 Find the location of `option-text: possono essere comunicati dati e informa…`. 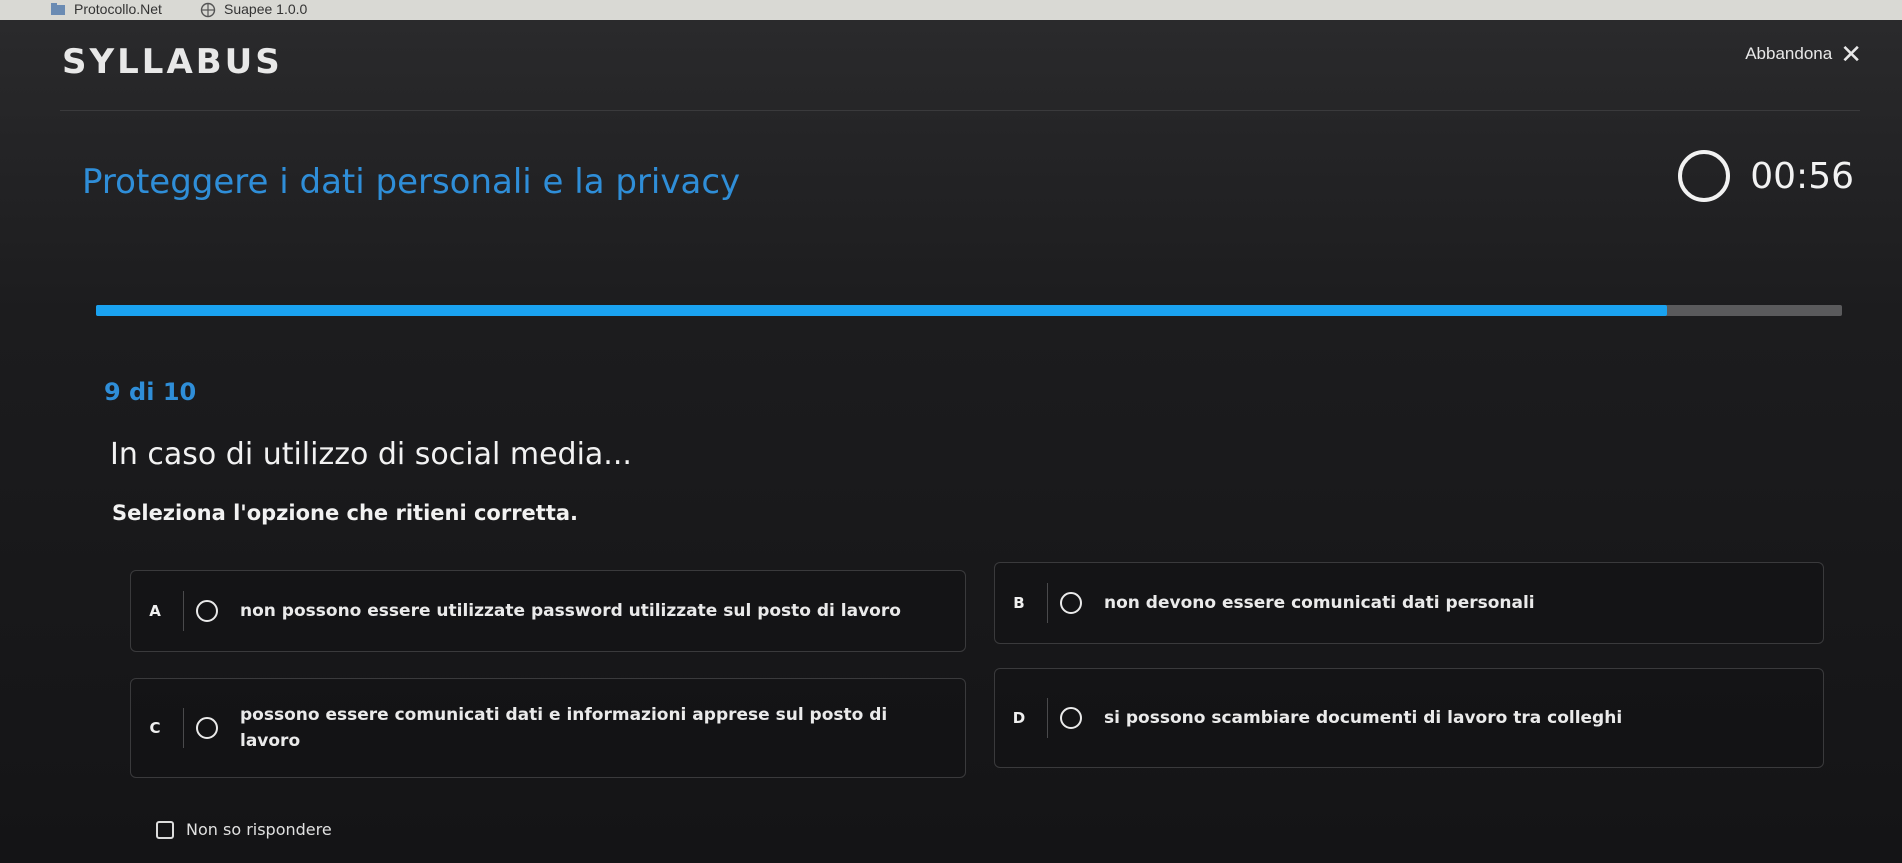

option-text: possono essere comunicati dati e informa… is located at coordinates (564, 728).